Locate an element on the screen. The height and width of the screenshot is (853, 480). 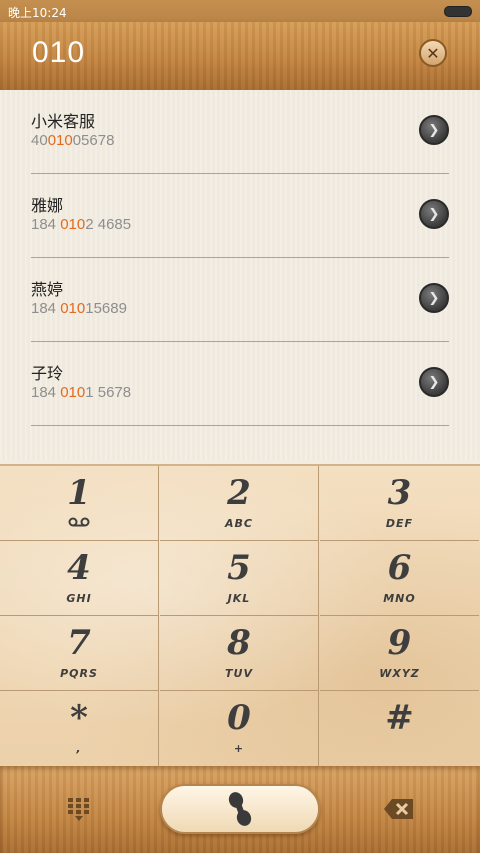
contact-number: 184 0102 4685 is located at coordinates (81, 224).